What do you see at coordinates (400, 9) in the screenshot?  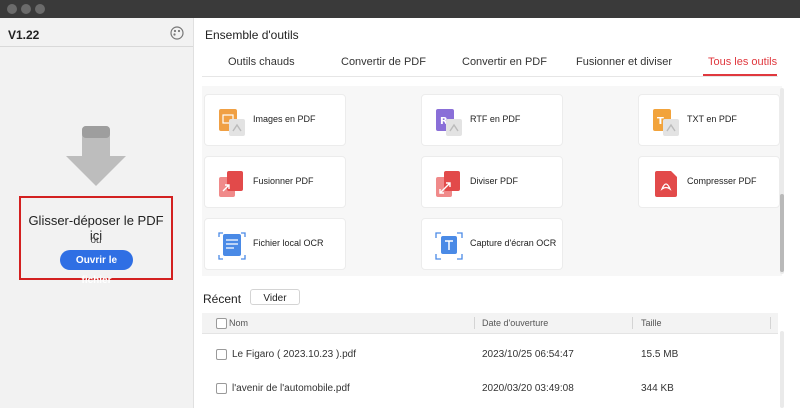 I see `window-titlebar` at bounding box center [400, 9].